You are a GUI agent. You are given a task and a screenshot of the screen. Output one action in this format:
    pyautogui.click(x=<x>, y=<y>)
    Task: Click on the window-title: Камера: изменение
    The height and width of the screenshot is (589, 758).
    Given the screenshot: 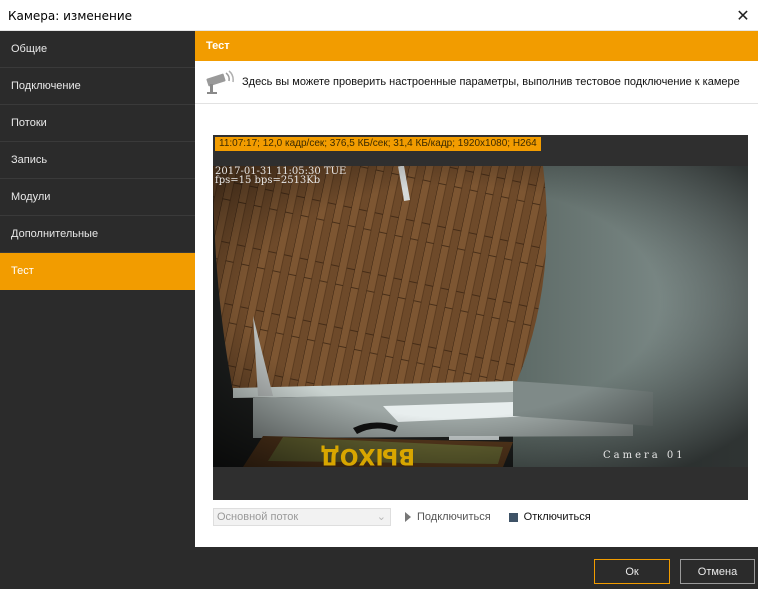 What is the action you would take?
    pyautogui.click(x=70, y=16)
    